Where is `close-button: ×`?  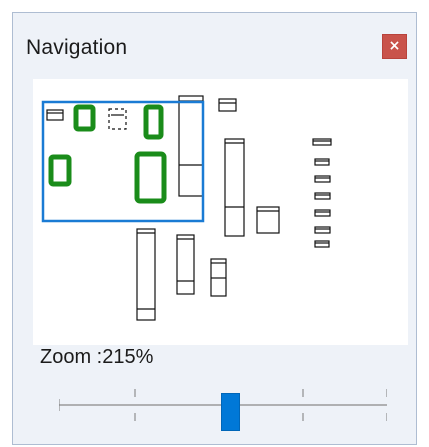 close-button: × is located at coordinates (394, 46).